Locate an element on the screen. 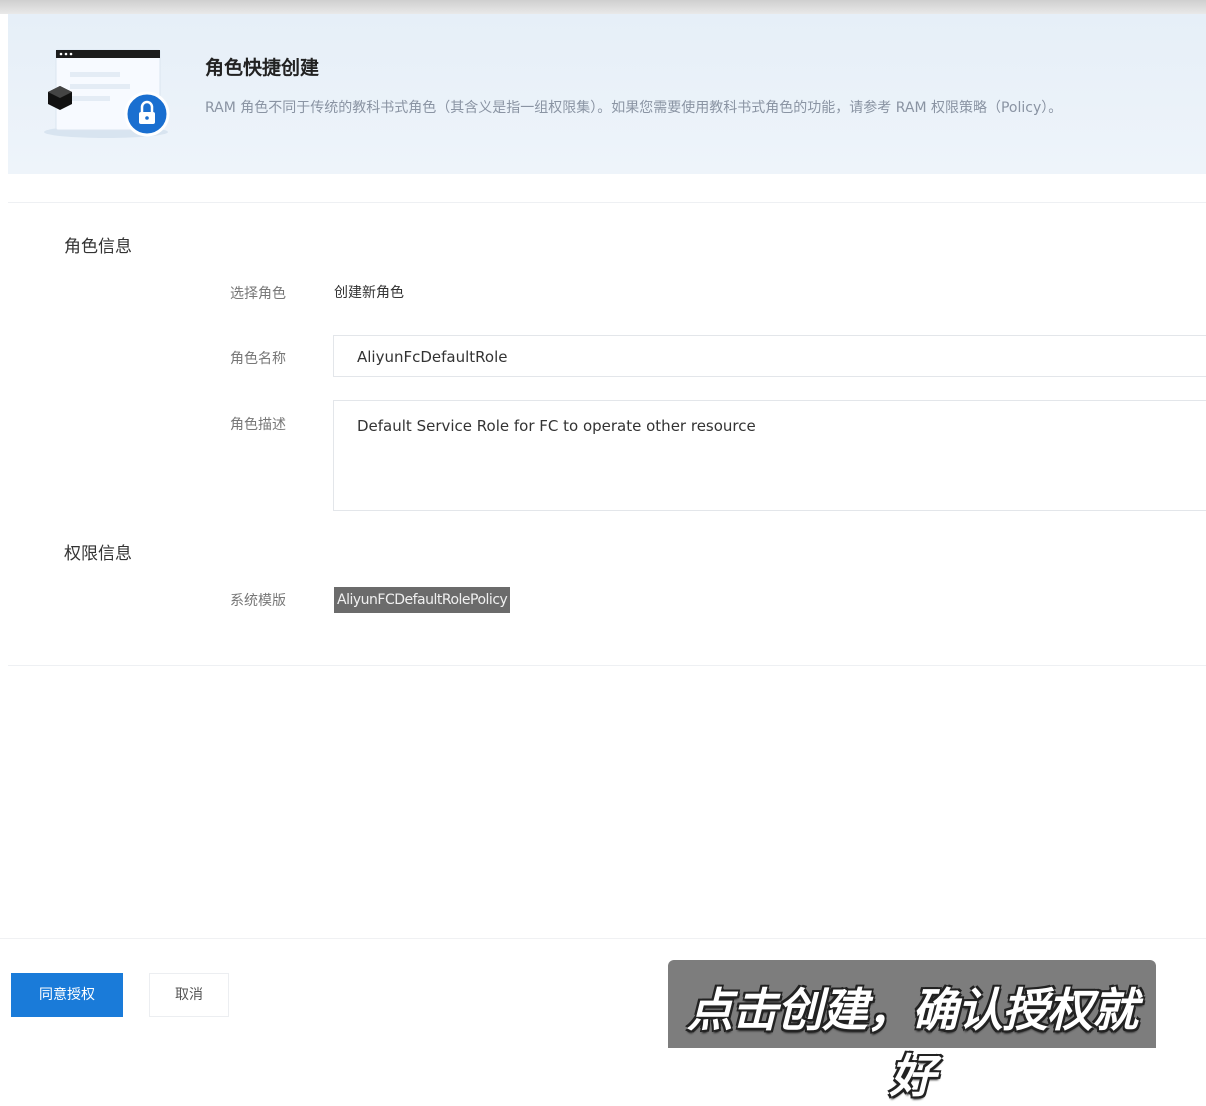 The height and width of the screenshot is (1106, 1206). page-title: 角色快捷创建 is located at coordinates (262, 68).